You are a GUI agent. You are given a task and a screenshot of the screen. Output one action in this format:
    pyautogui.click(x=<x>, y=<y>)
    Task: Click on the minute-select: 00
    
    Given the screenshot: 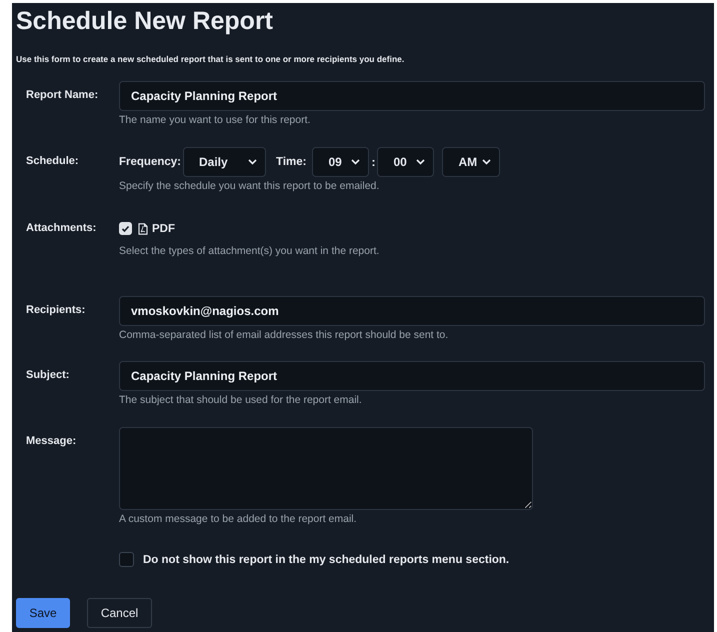 What is the action you would take?
    pyautogui.click(x=405, y=162)
    